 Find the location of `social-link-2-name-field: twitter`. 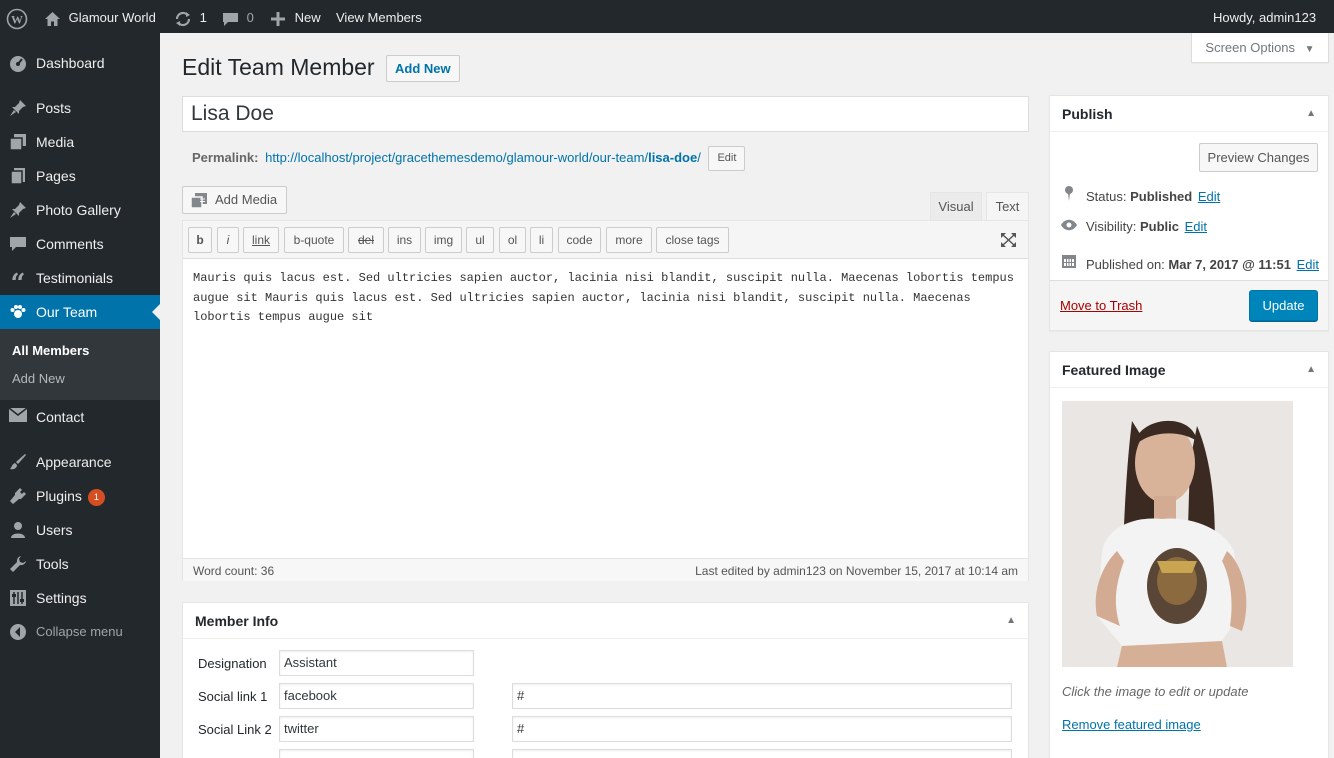

social-link-2-name-field: twitter is located at coordinates (376, 729).